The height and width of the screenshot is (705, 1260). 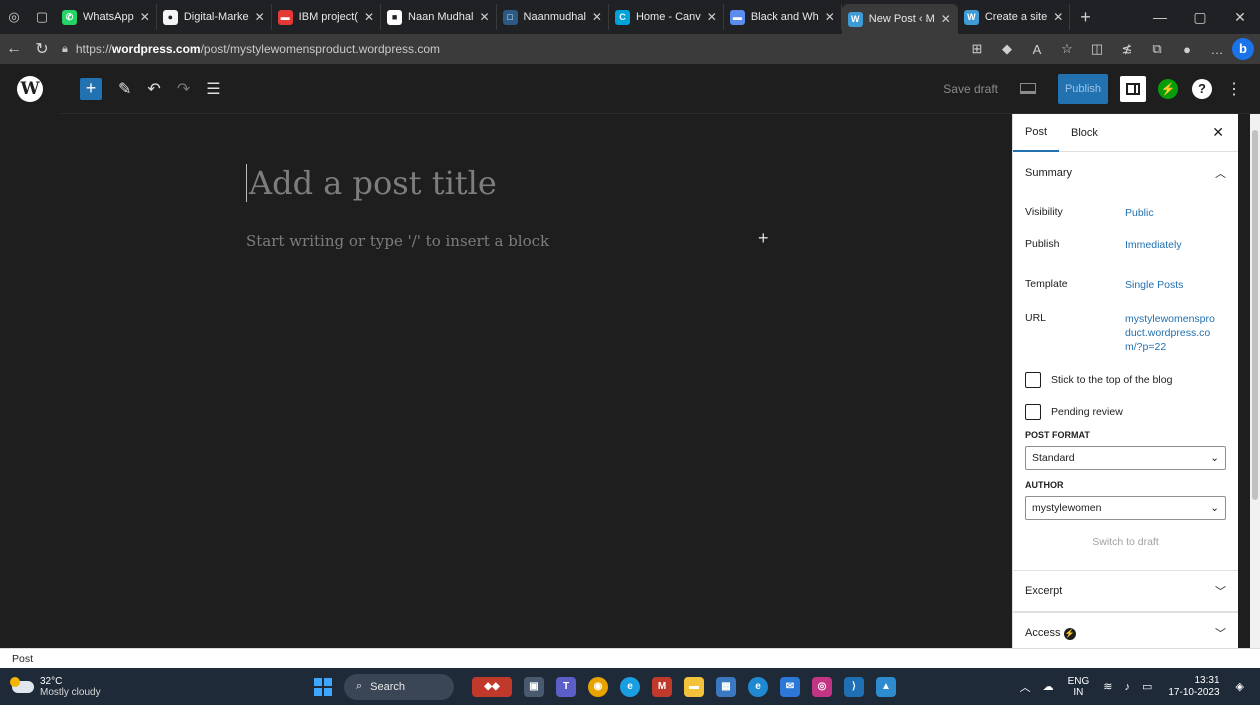 I want to click on collections-icon: ⧉, so click(x=1157, y=49).